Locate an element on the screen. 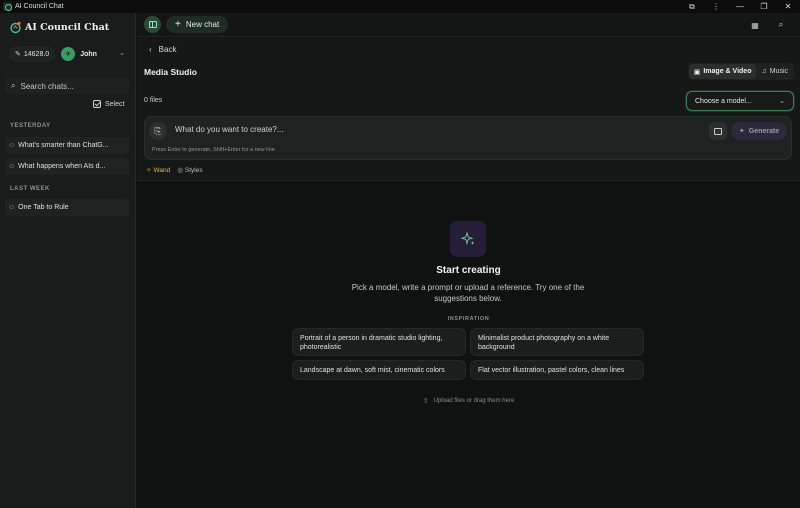  app-icon is located at coordinates (7, 6).